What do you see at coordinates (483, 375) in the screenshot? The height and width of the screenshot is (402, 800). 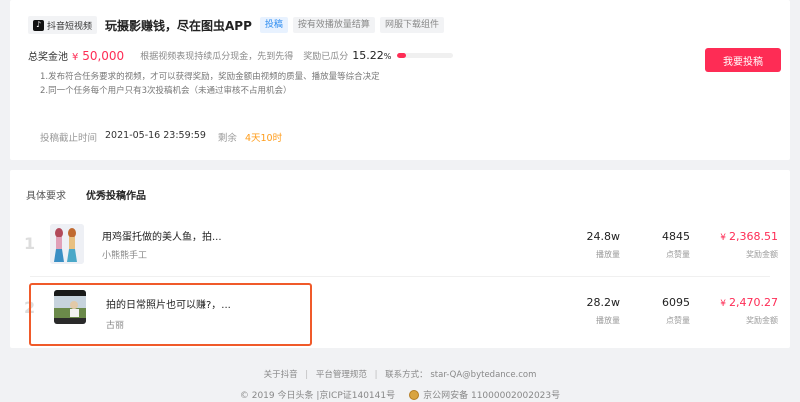 I see `footer-contact-email: star-QA@bytedance.com` at bounding box center [483, 375].